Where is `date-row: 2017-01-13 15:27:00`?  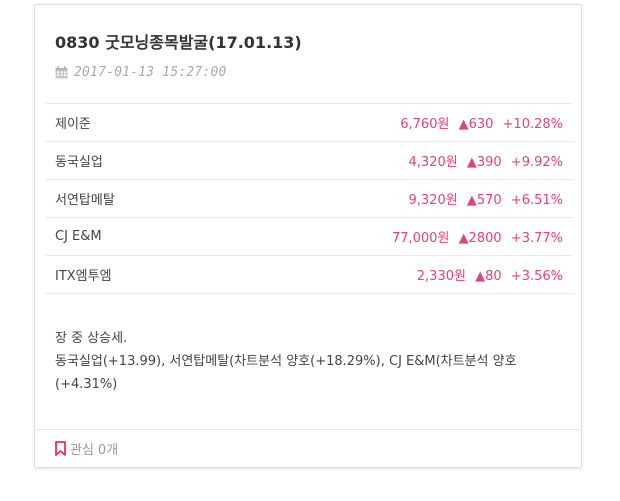
date-row: 2017-01-13 15:27:00 is located at coordinates (141, 72).